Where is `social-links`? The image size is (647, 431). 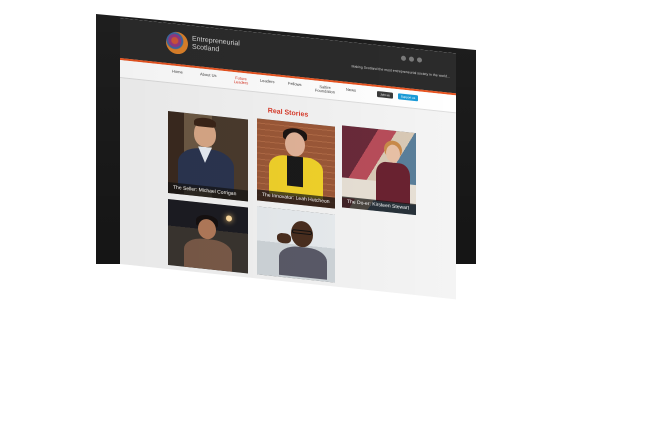 social-links is located at coordinates (411, 59).